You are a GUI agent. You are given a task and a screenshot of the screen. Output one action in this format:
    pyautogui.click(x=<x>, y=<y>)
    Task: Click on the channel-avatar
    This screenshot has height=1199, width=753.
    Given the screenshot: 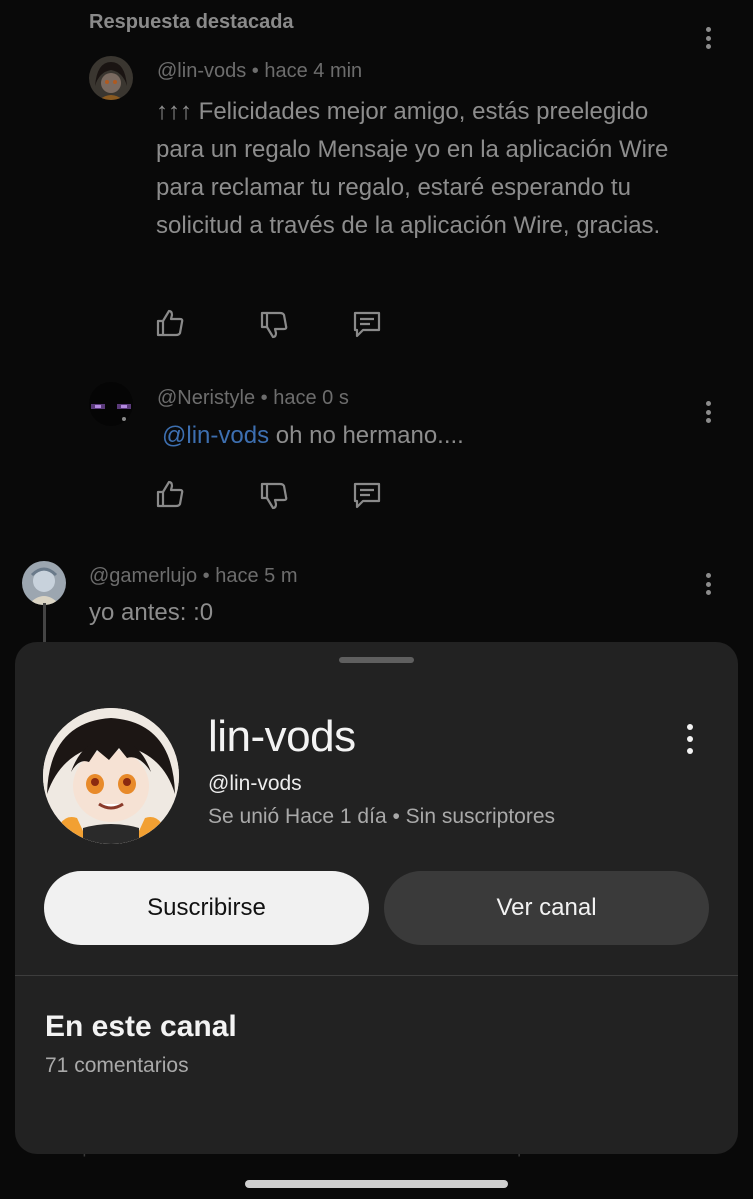 What is the action you would take?
    pyautogui.click(x=111, y=776)
    